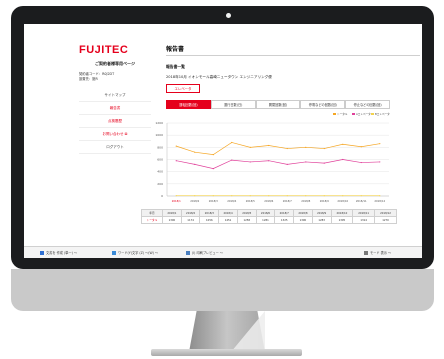 The height and width of the screenshot is (359, 444). Describe the element at coordinates (228, 15) in the screenshot. I see `webcam-dot` at that location.